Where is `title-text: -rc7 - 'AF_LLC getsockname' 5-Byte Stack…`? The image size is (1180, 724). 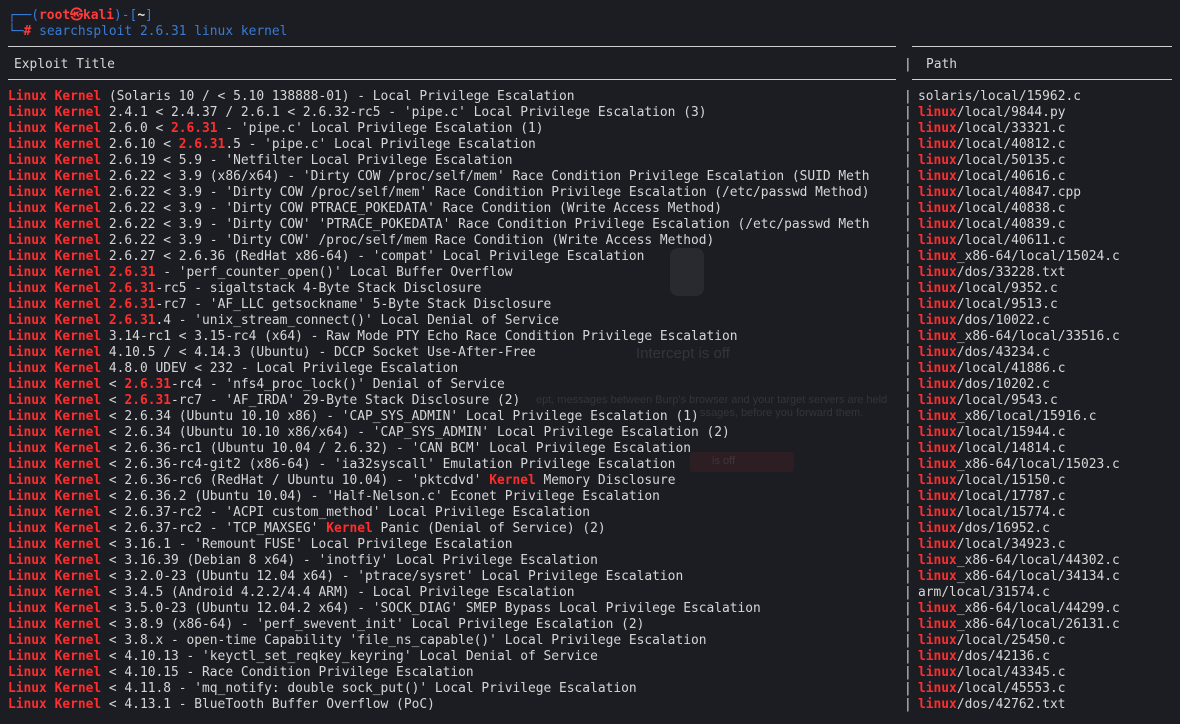
title-text: -rc7 - 'AF_LLC getsockname' 5-Byte Stack… is located at coordinates (353, 304).